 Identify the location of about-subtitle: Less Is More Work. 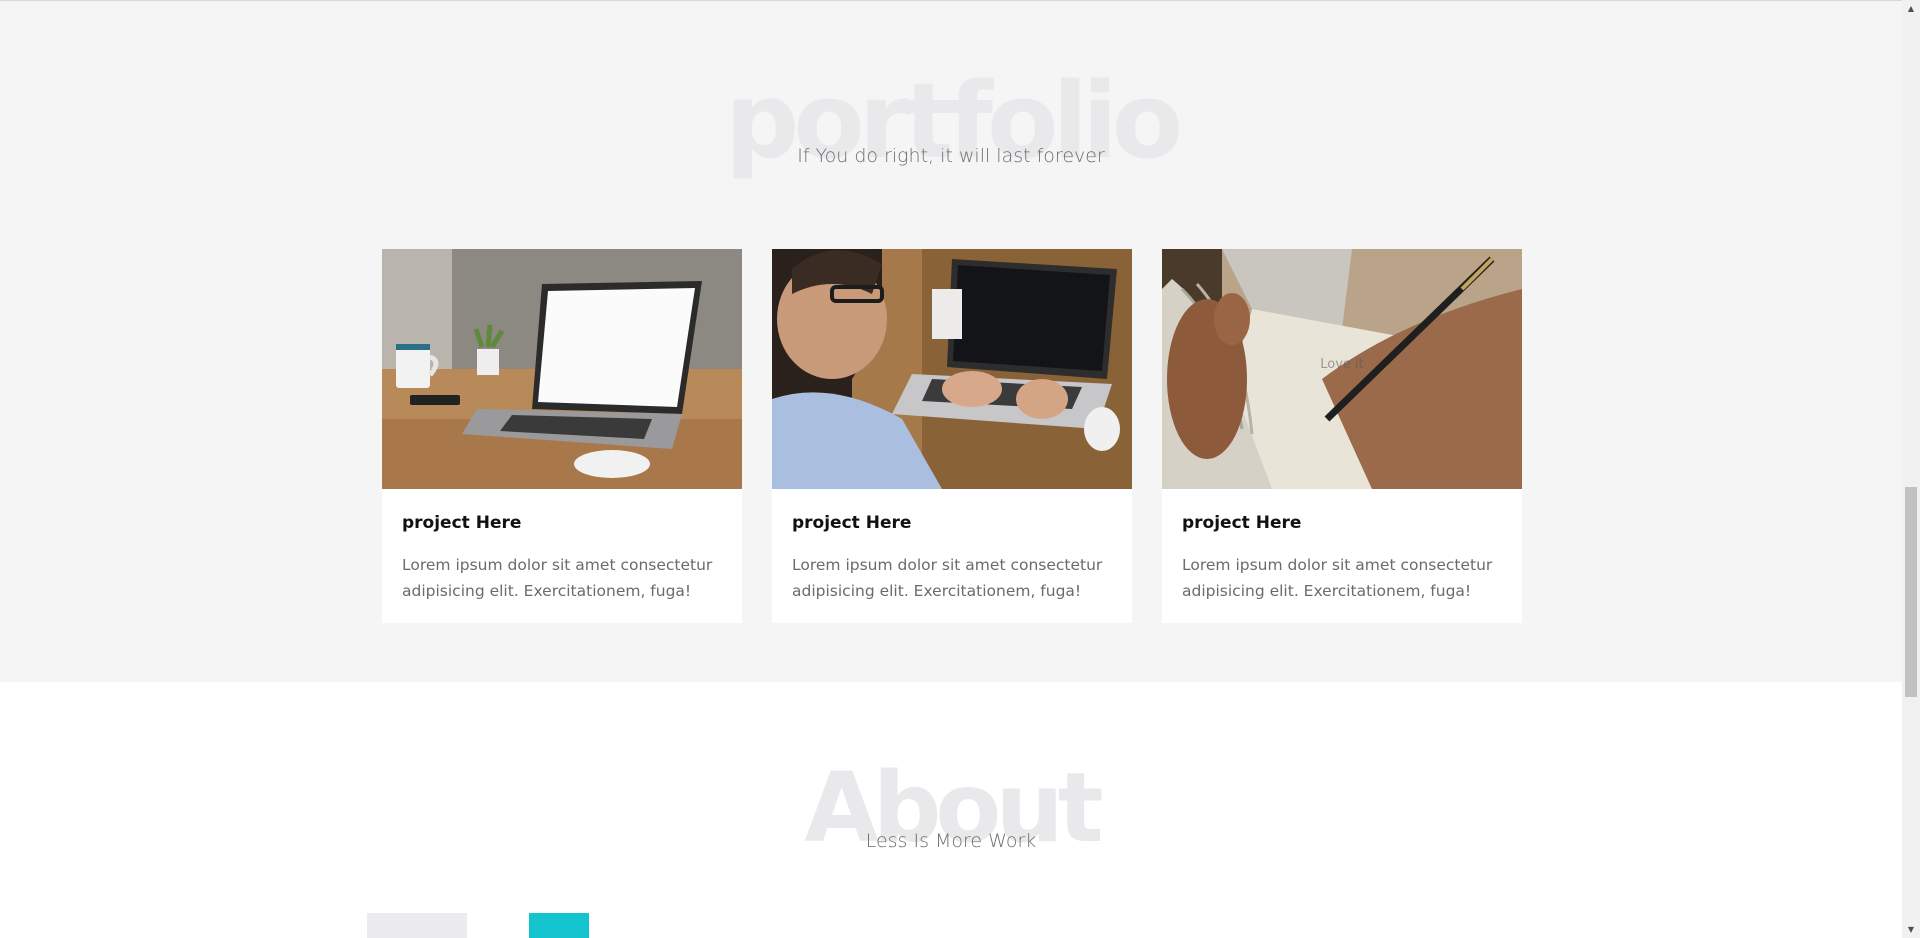
(951, 841).